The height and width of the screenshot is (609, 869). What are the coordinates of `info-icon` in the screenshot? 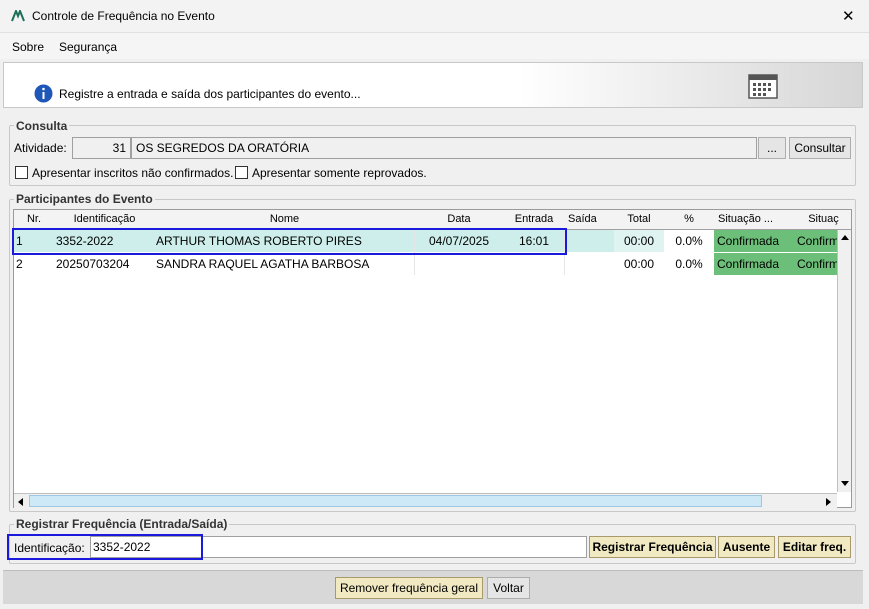 It's located at (43, 93).